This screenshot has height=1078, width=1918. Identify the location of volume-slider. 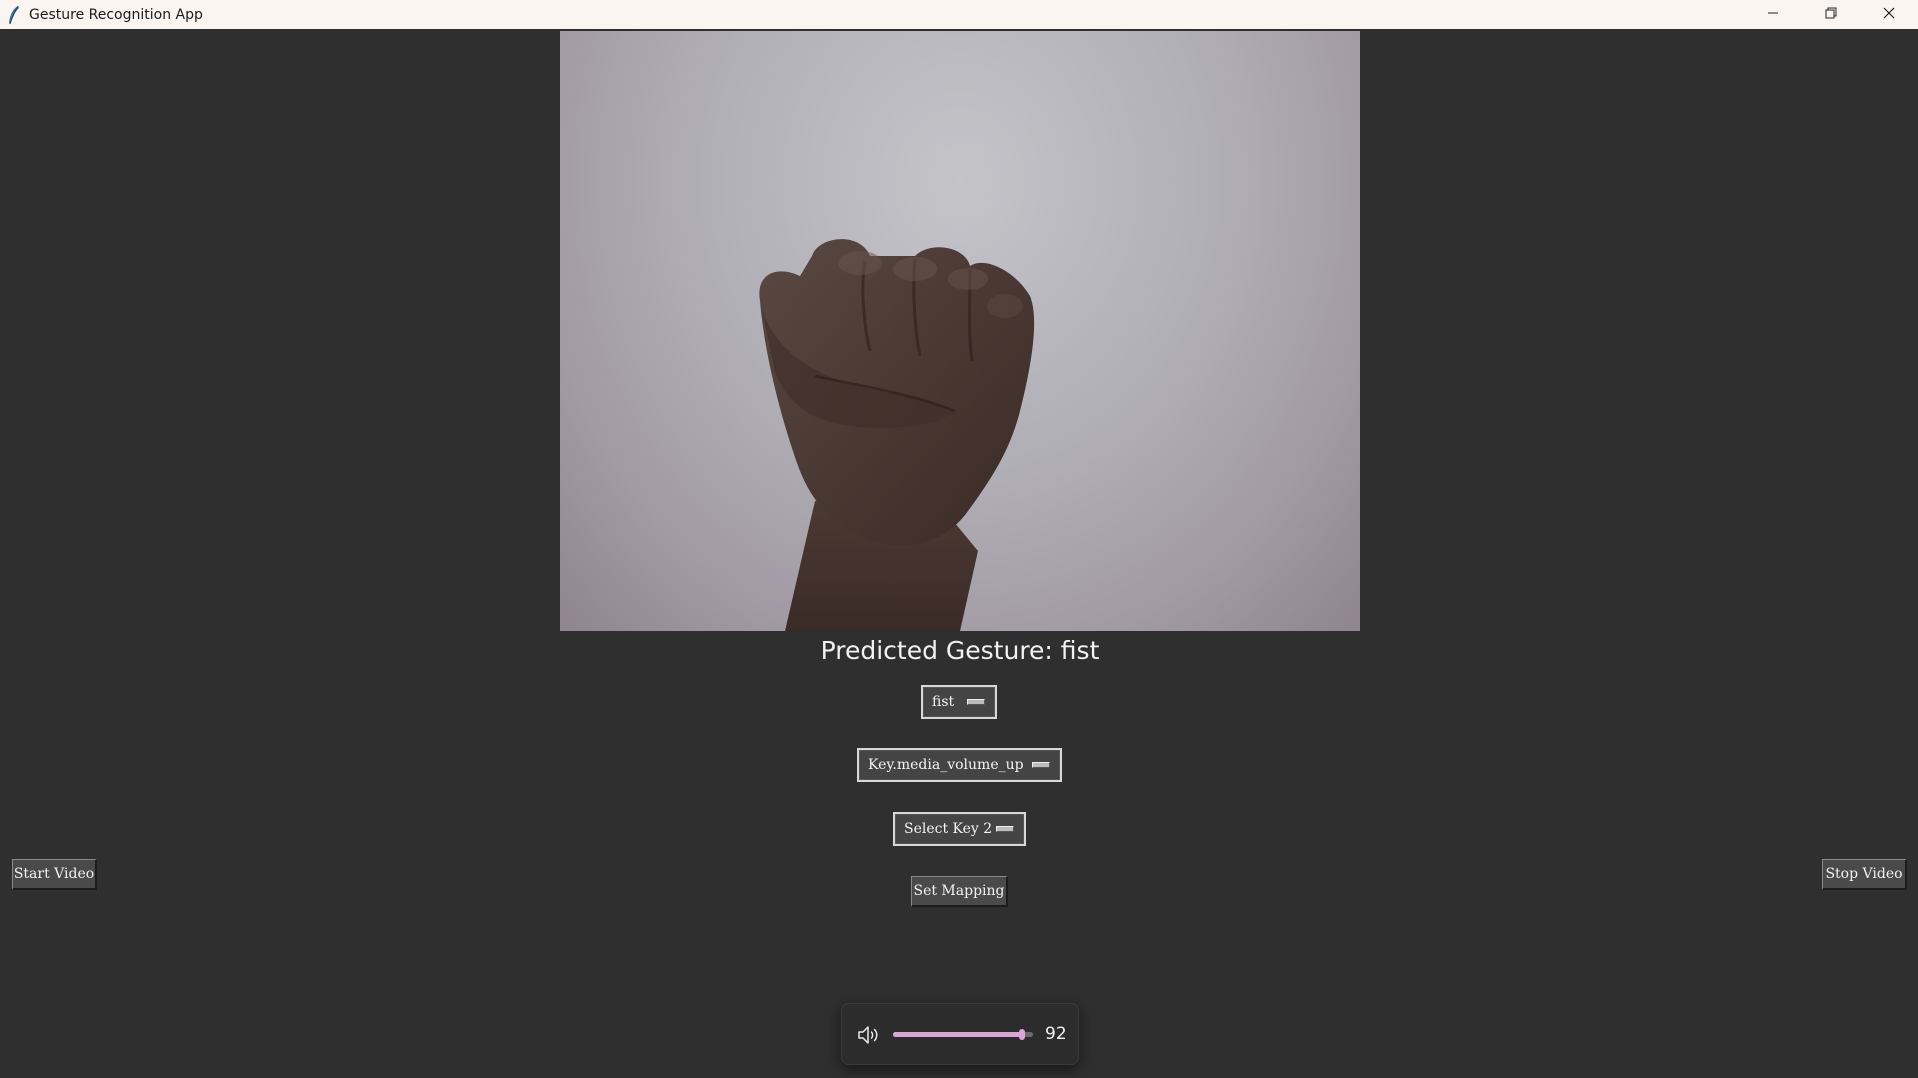
(963, 1034).